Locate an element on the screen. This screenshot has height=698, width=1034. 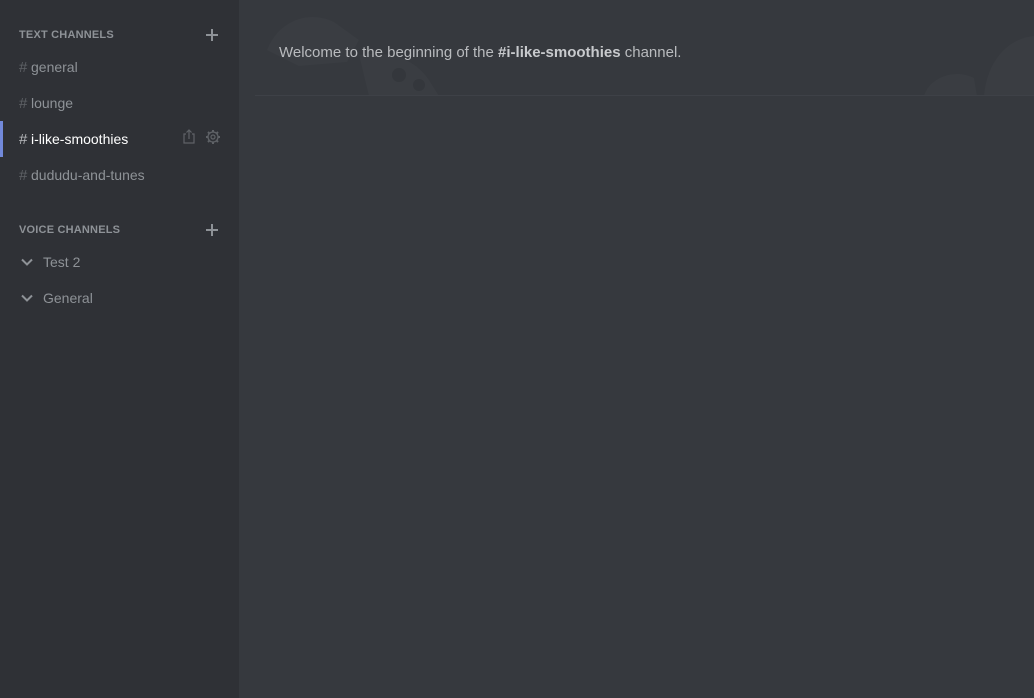
welcome-suffix: channel. is located at coordinates (651, 52).